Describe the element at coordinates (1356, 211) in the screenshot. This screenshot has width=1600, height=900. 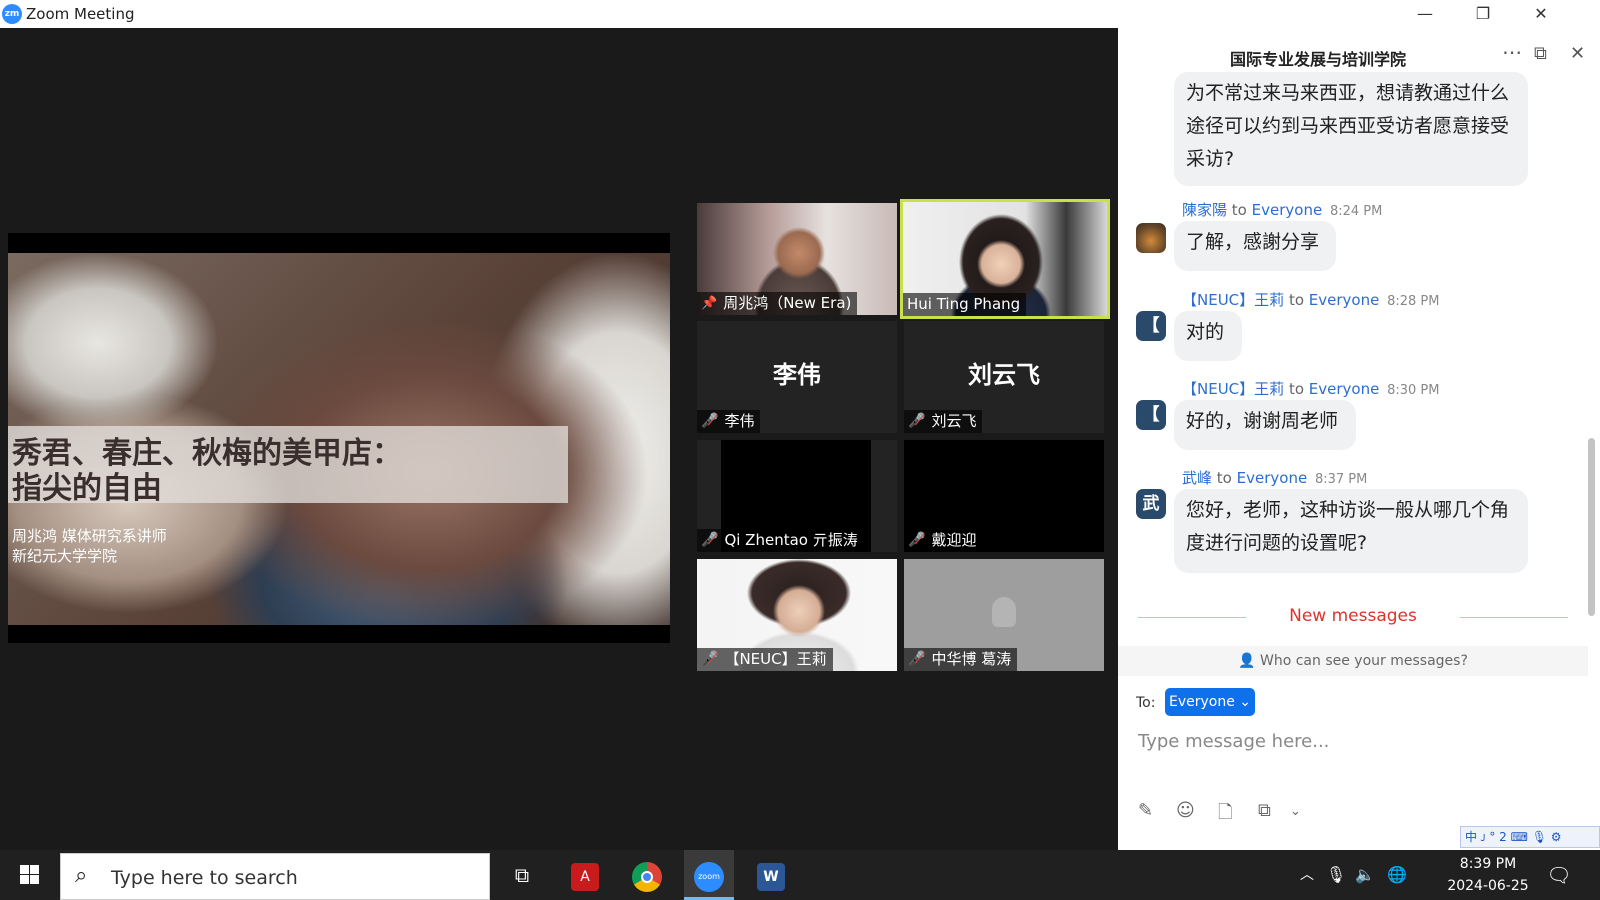
I see `chat-timestamp: 8:24 PM` at that location.